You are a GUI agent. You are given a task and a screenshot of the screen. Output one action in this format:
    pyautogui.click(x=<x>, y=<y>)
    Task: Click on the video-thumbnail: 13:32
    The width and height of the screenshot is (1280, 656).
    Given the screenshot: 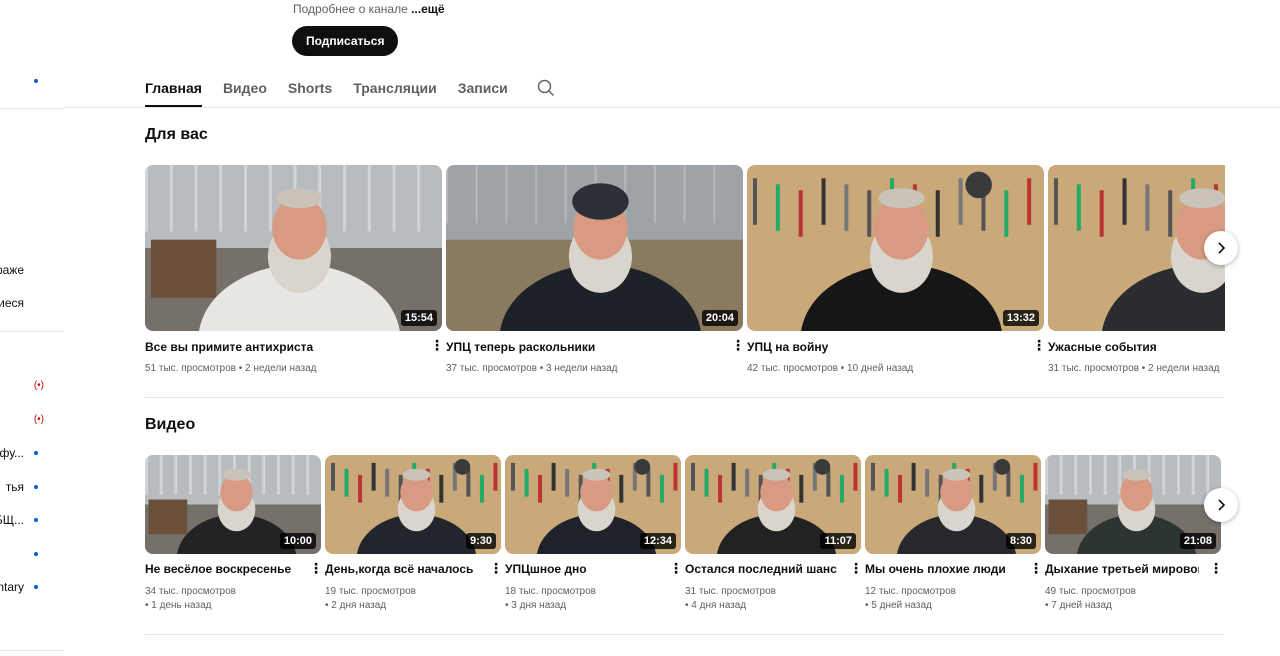 What is the action you would take?
    pyautogui.click(x=895, y=248)
    